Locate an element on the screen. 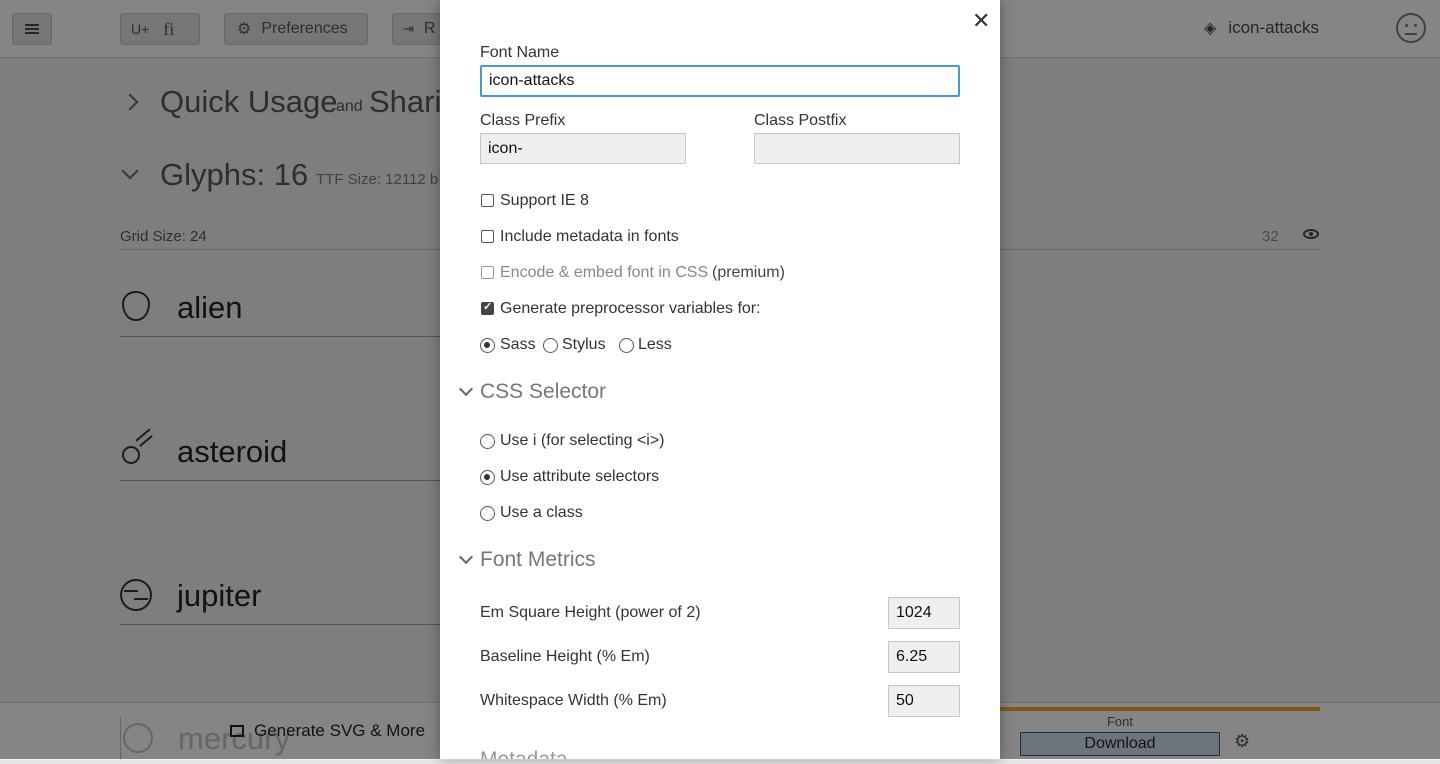 The image size is (1440, 764). class-prefix-label: Class Prefix is located at coordinates (523, 120).